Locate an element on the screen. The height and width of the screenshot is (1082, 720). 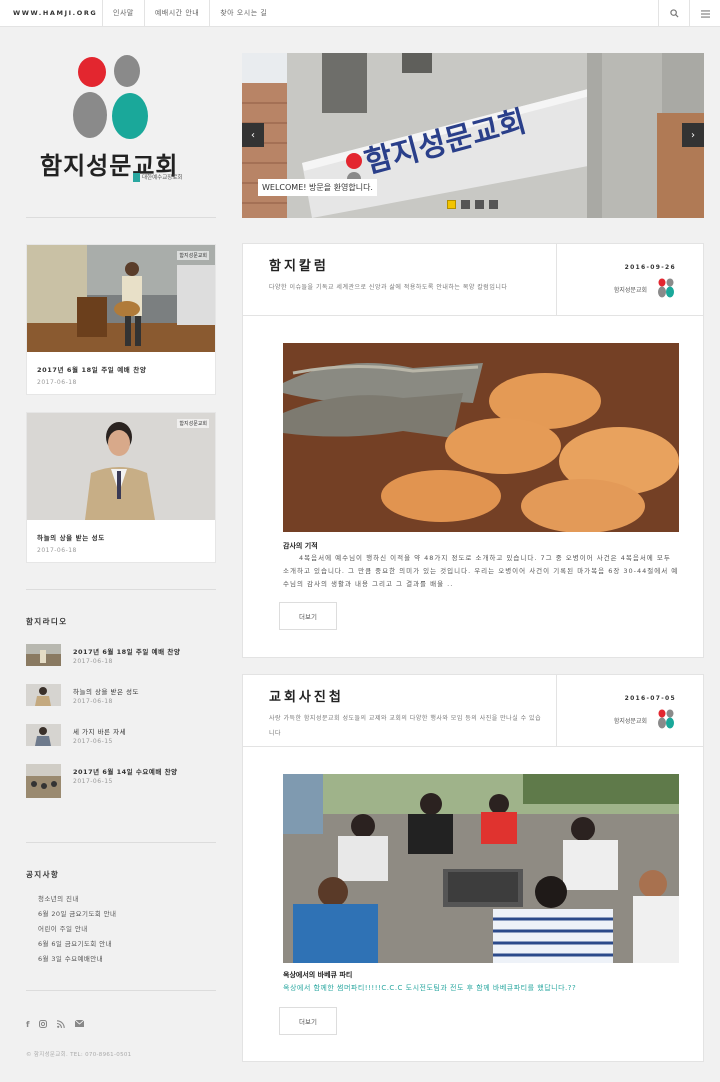
facebook-icon: f is located at coordinates (27, 1024).